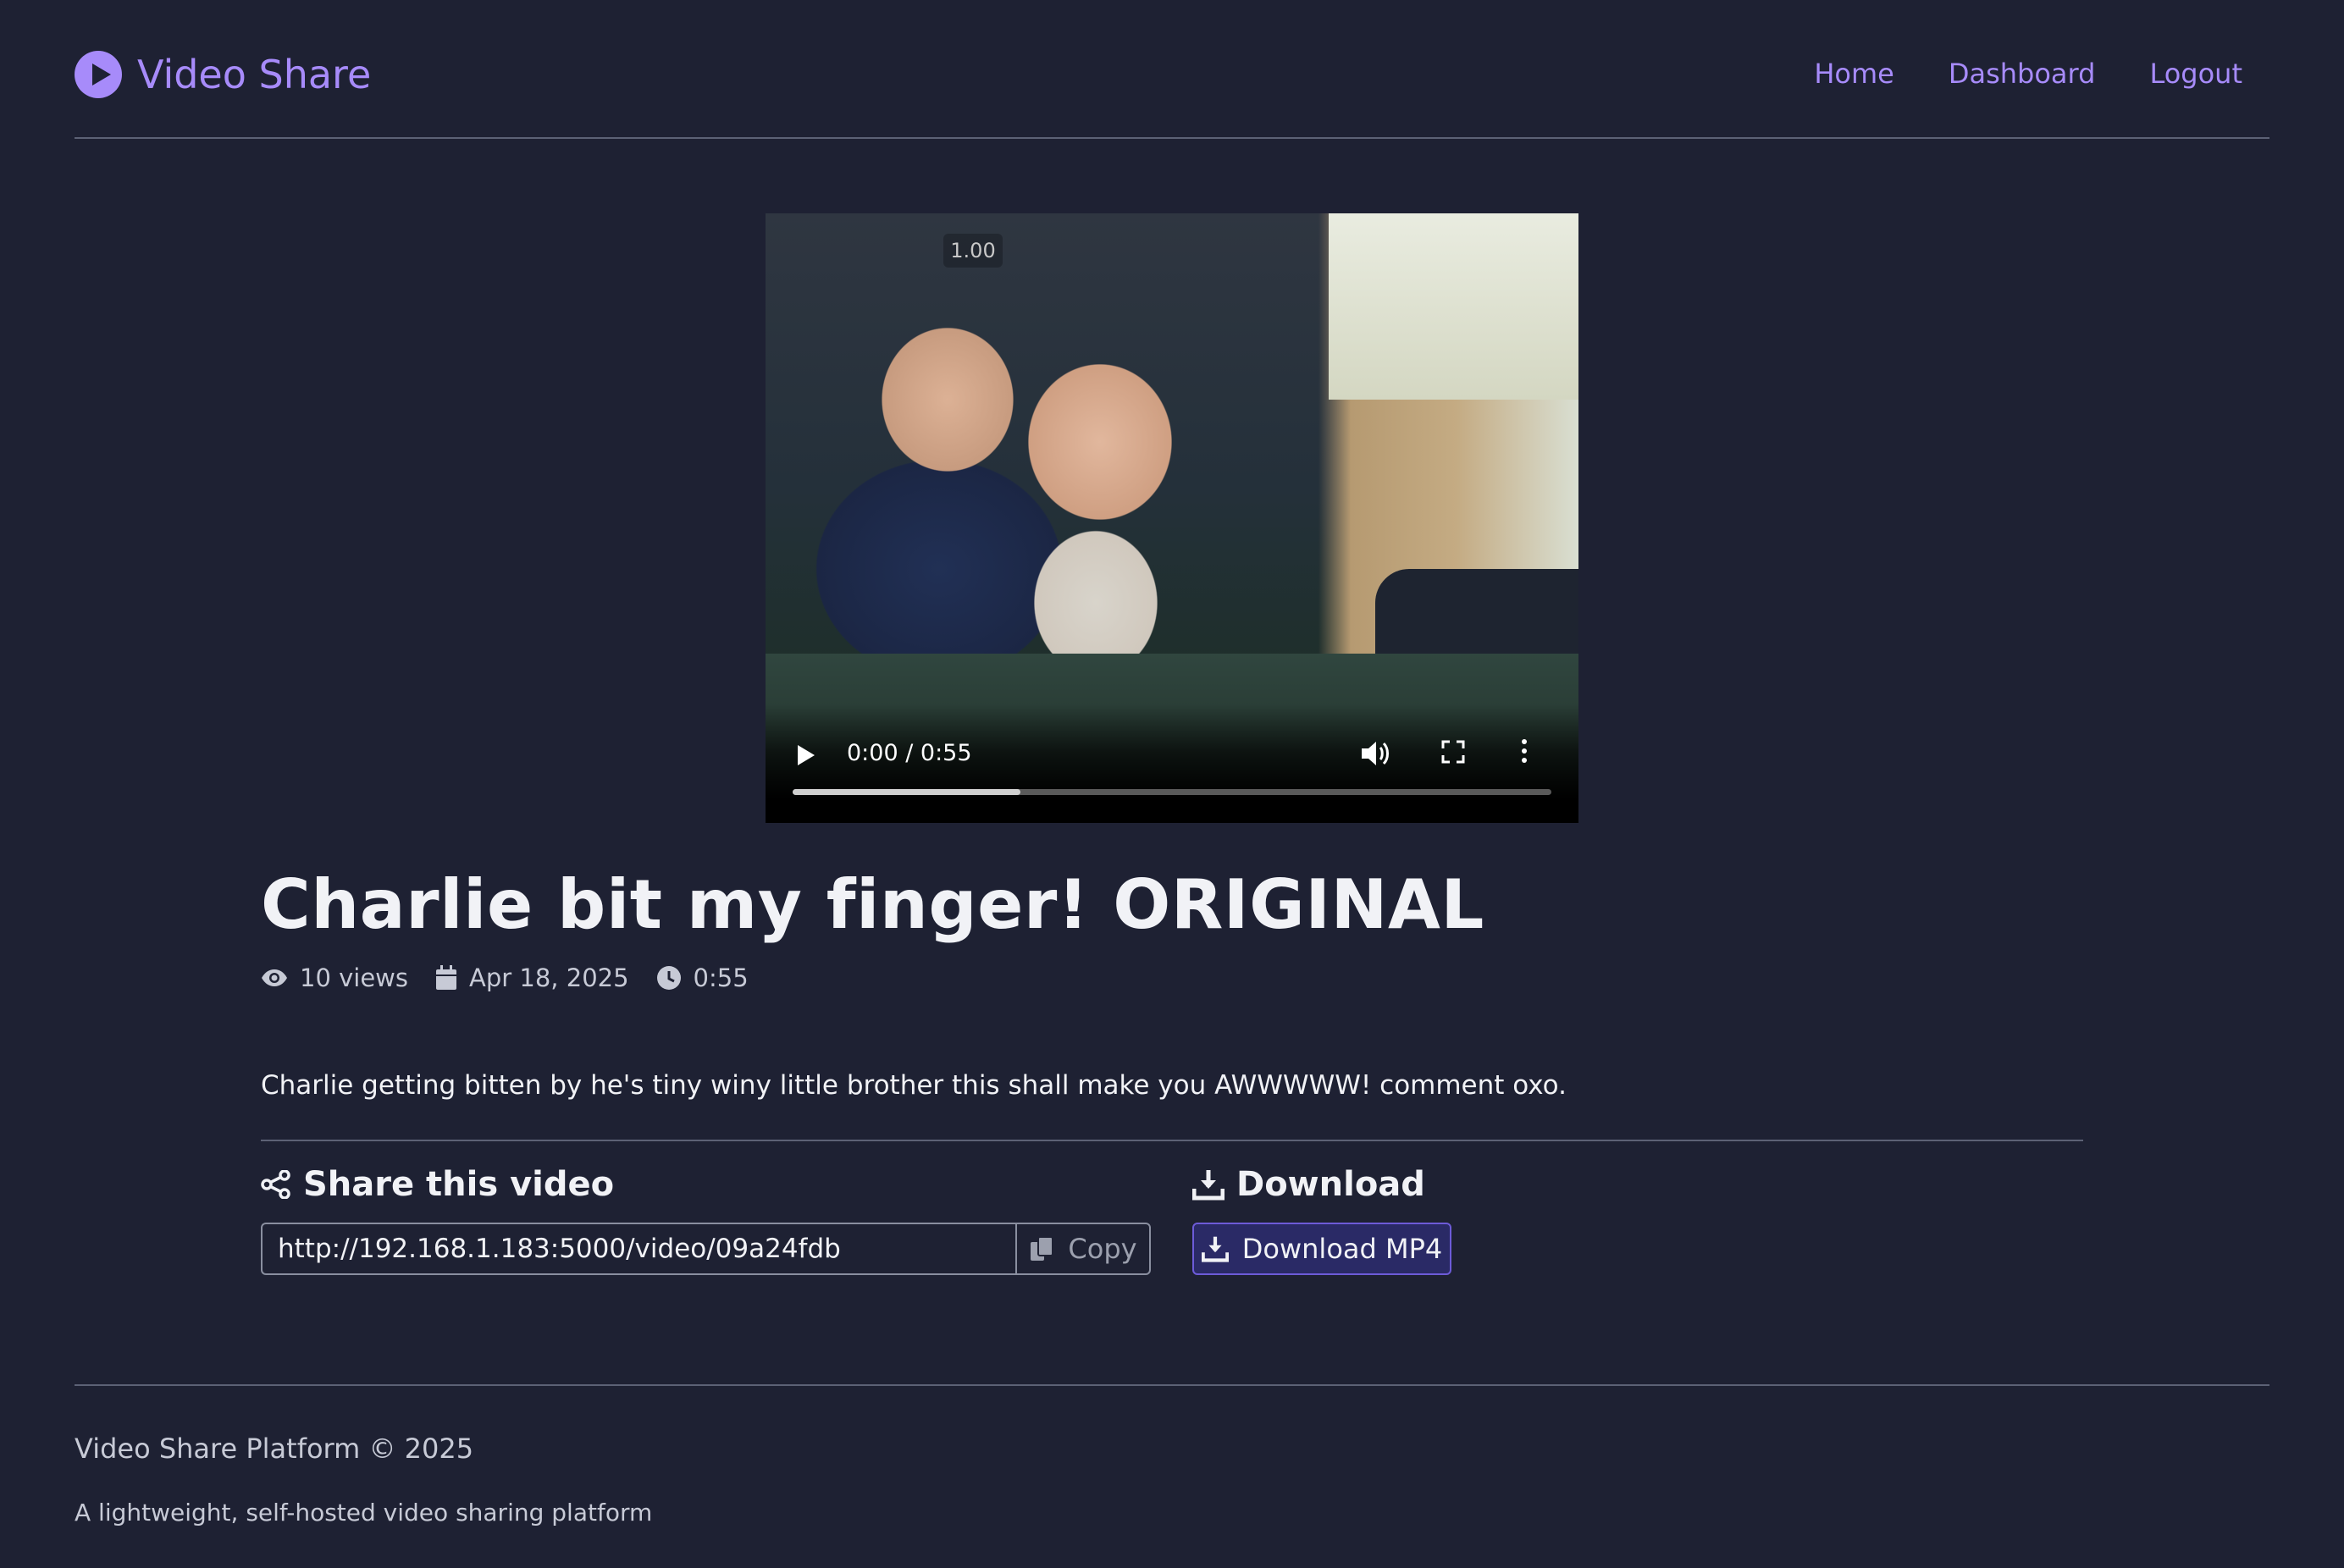 Image resolution: width=2344 pixels, height=1568 pixels. What do you see at coordinates (1172, 1385) in the screenshot?
I see `footer-divider` at bounding box center [1172, 1385].